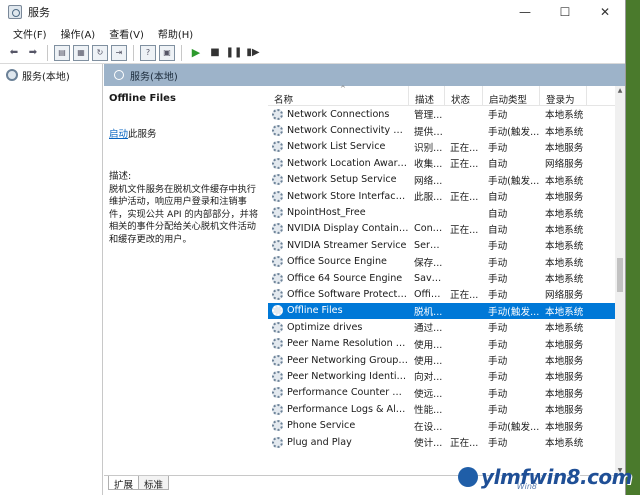 This screenshot has height=495, width=640. What do you see at coordinates (441, 343) in the screenshot?
I see `table-row: Peer Name Resolution Pr... 使用... 手动 本地服务` at bounding box center [441, 343].